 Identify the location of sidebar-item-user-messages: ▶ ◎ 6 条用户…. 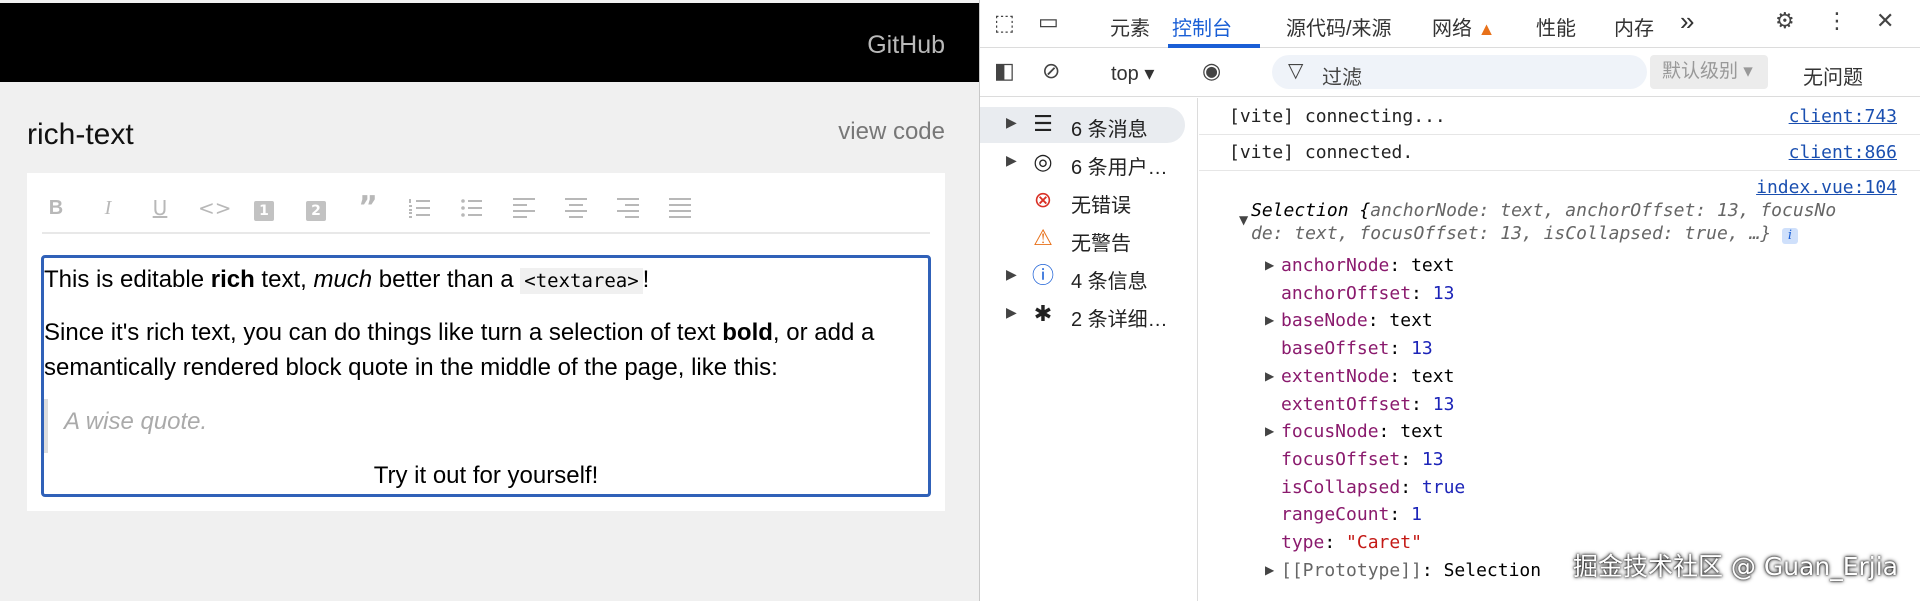
(1082, 163).